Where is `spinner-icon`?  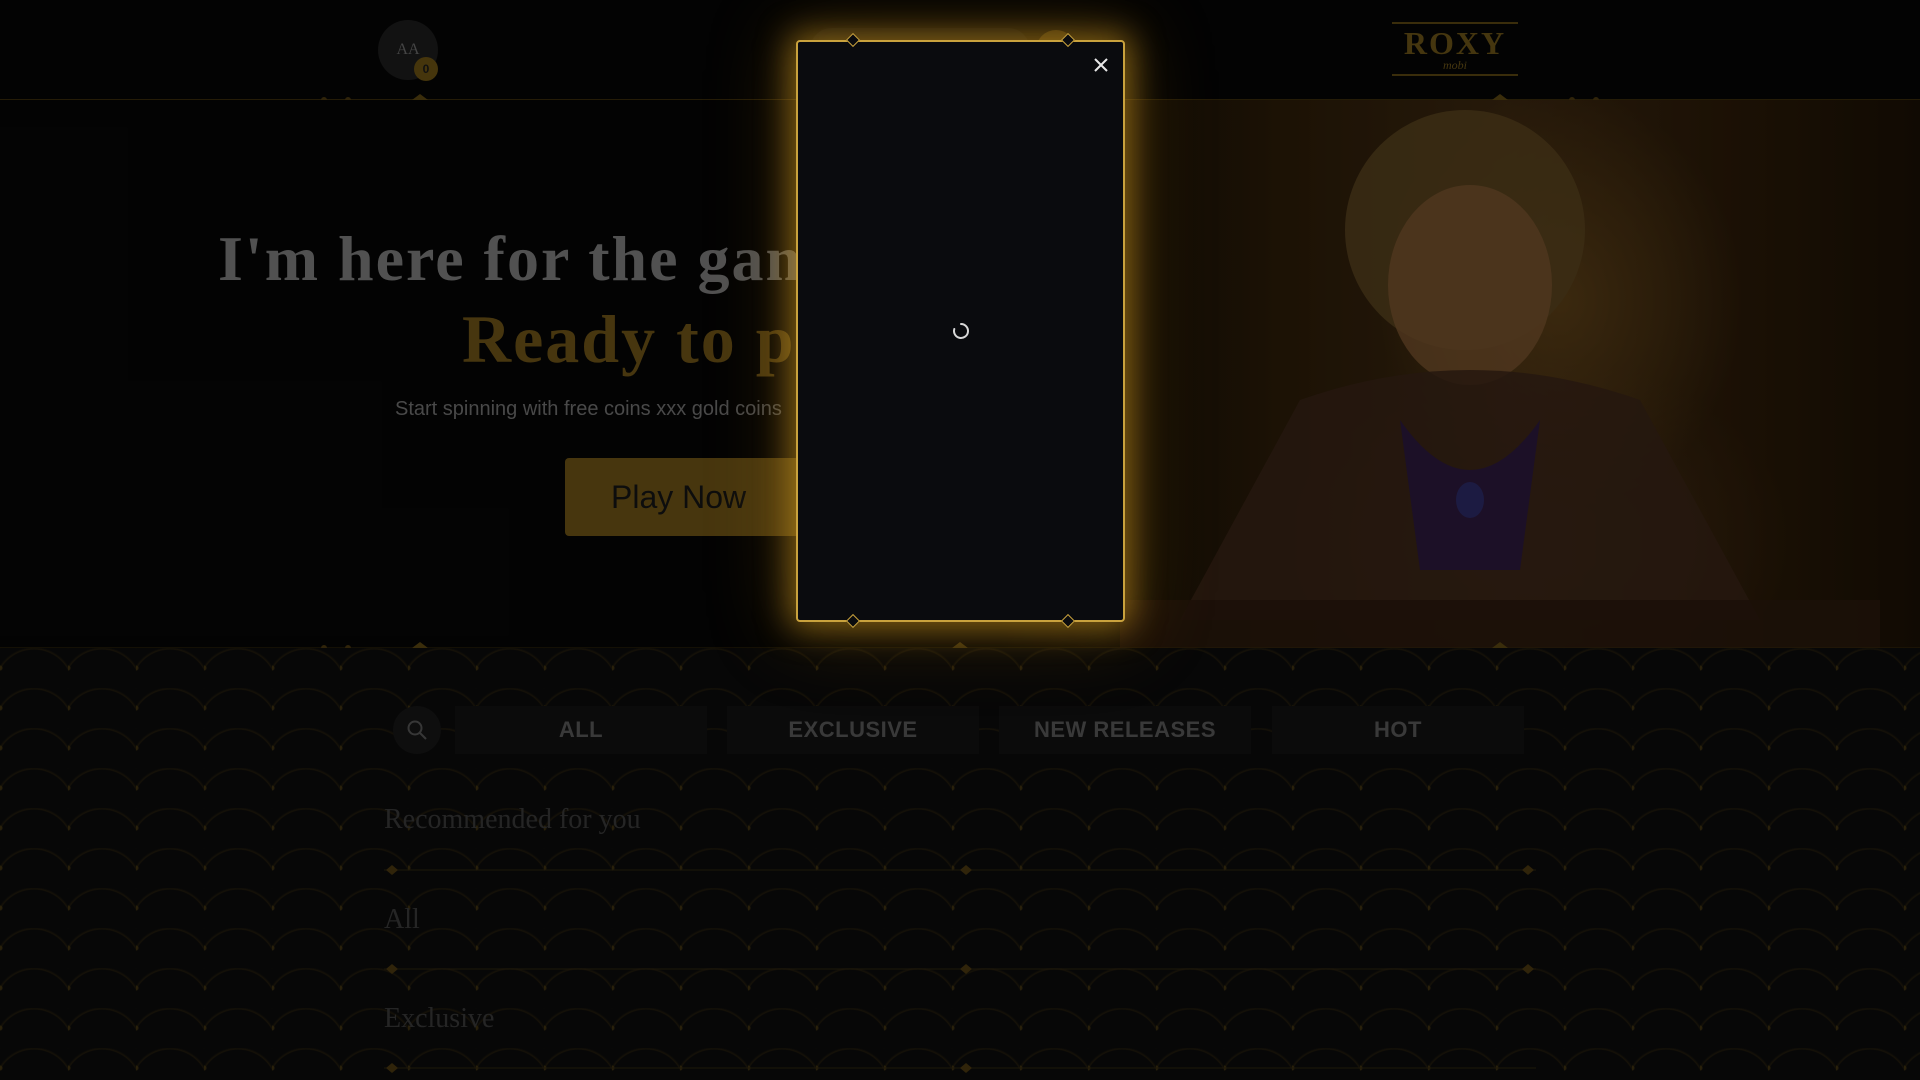 spinner-icon is located at coordinates (961, 331).